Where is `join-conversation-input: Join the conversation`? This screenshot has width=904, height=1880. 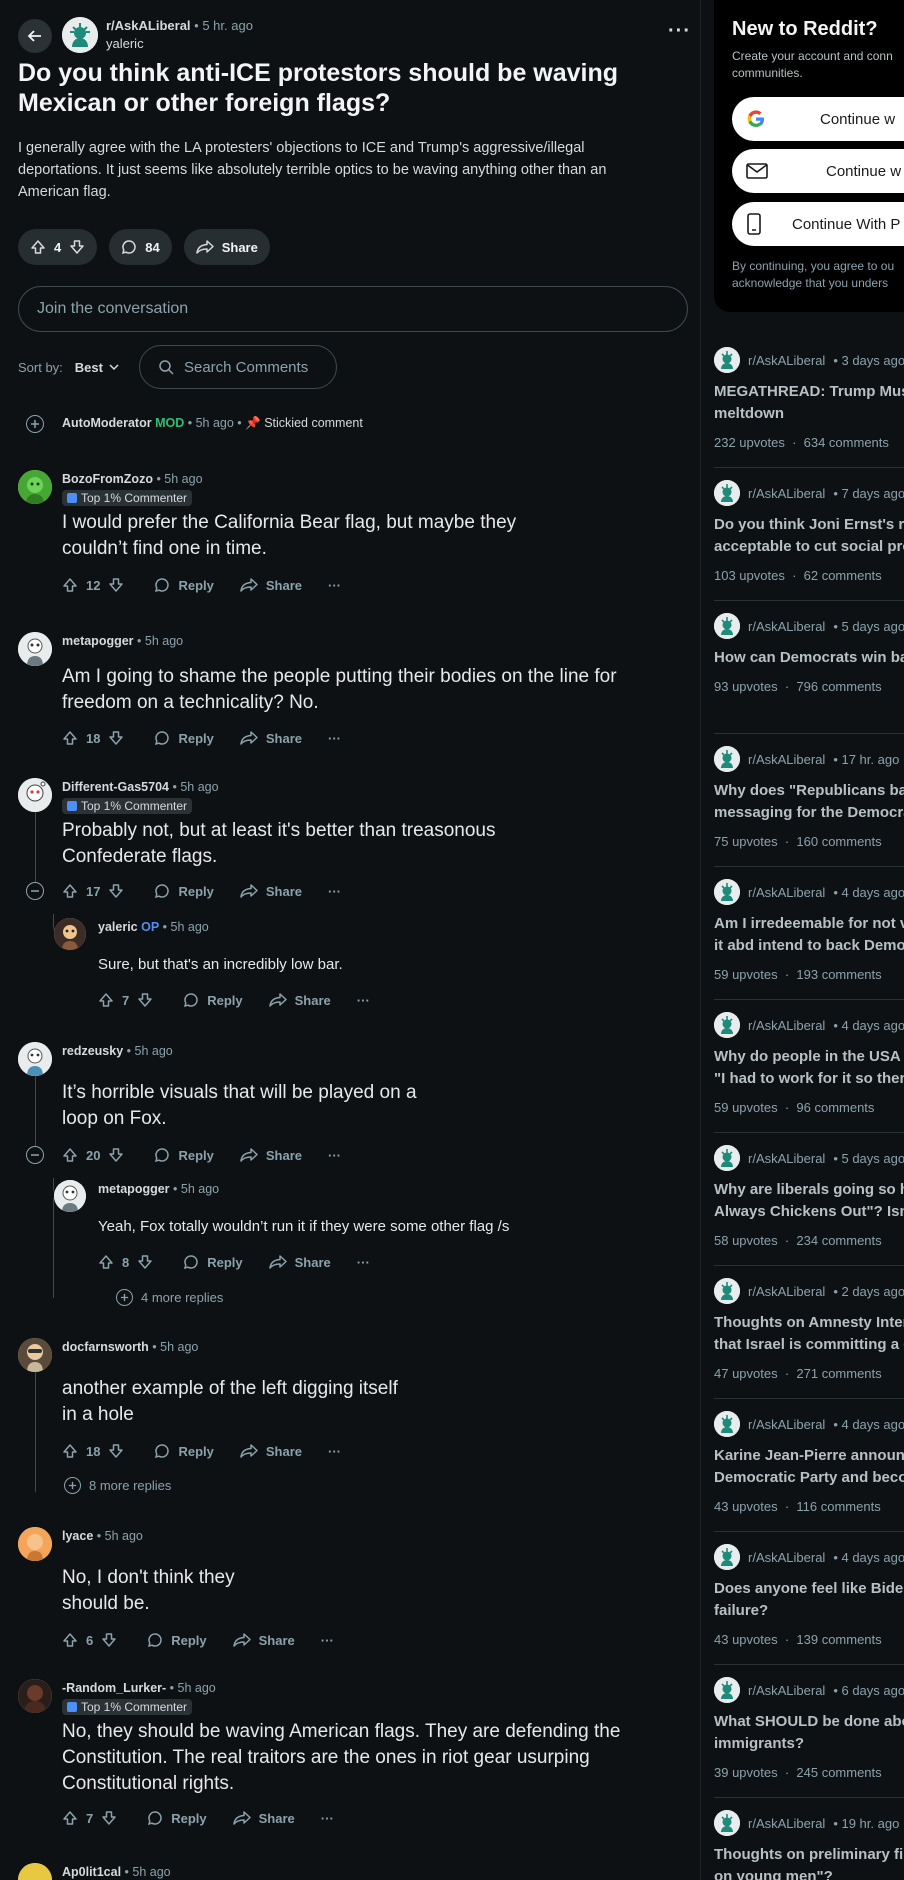
join-conversation-input: Join the conversation is located at coordinates (353, 309).